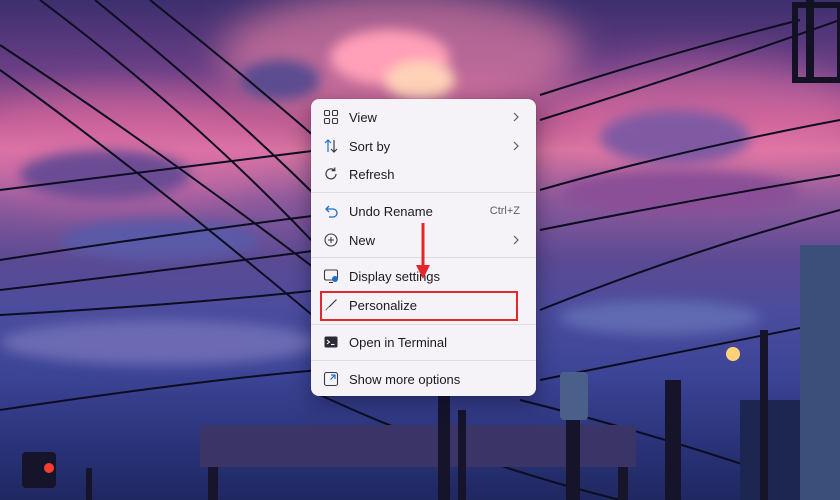 The image size is (840, 500). I want to click on menu-item-label: Undo Rename, so click(391, 211).